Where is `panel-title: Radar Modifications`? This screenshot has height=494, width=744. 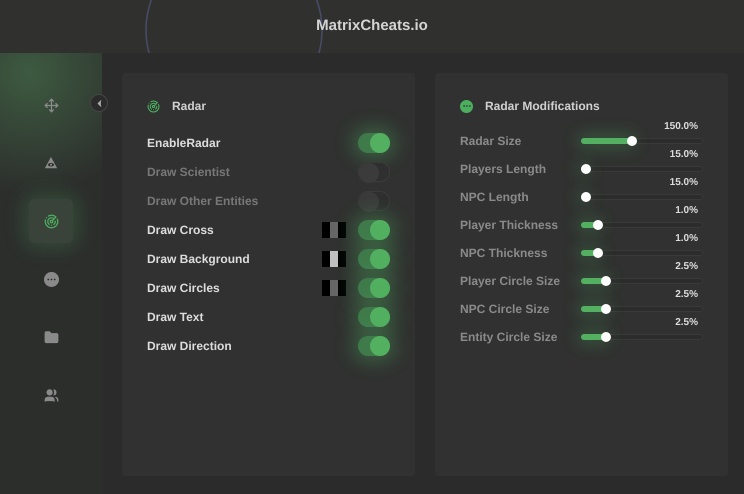 panel-title: Radar Modifications is located at coordinates (542, 106).